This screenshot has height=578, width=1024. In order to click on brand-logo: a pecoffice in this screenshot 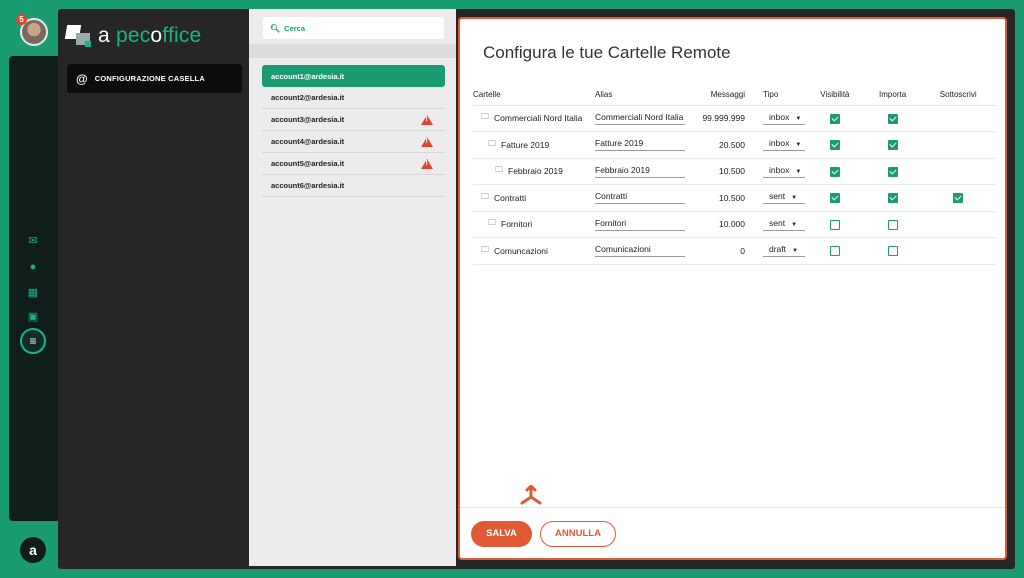, I will do `click(133, 36)`.